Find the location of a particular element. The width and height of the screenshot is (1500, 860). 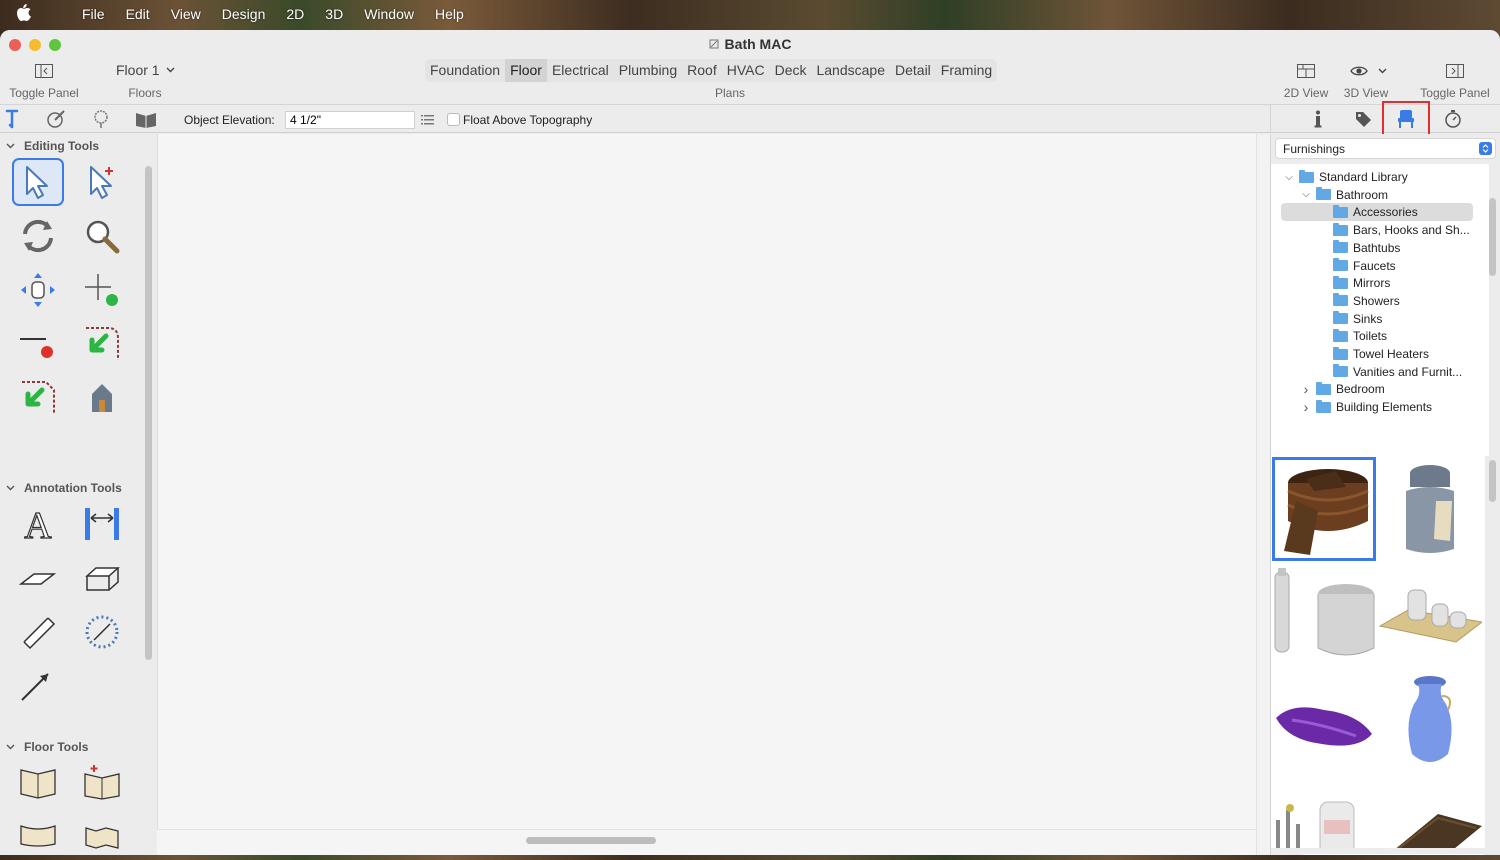

floor-plan-tool is located at coordinates (38, 782).